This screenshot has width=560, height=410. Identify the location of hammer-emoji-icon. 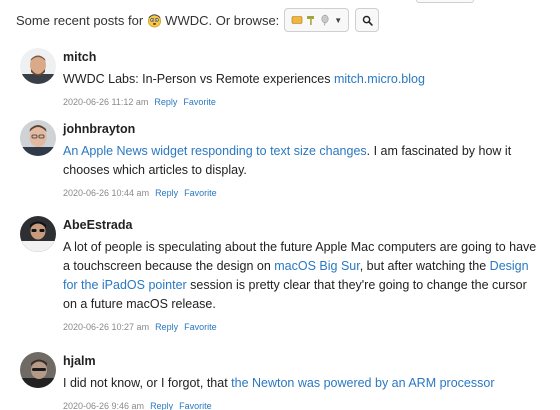
(311, 20).